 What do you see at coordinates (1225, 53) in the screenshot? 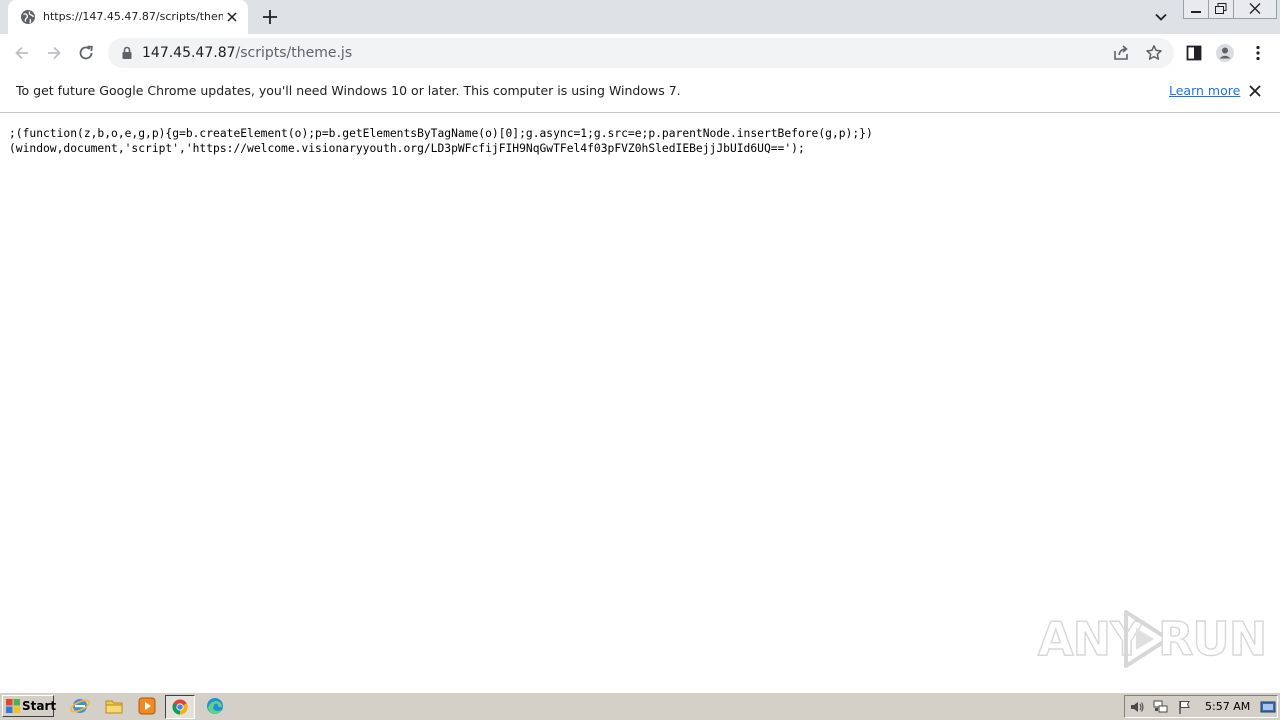
I see `profile-avatar-icon` at bounding box center [1225, 53].